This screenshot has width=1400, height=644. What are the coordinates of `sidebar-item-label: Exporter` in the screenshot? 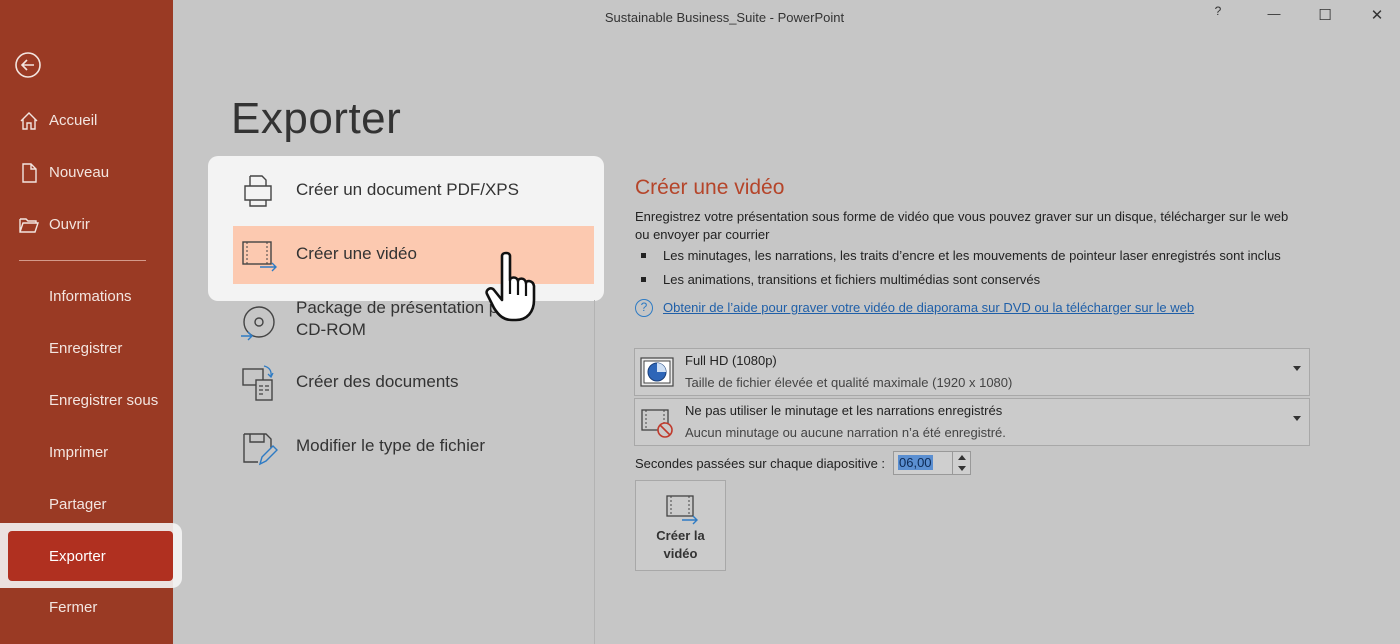 It's located at (77, 556).